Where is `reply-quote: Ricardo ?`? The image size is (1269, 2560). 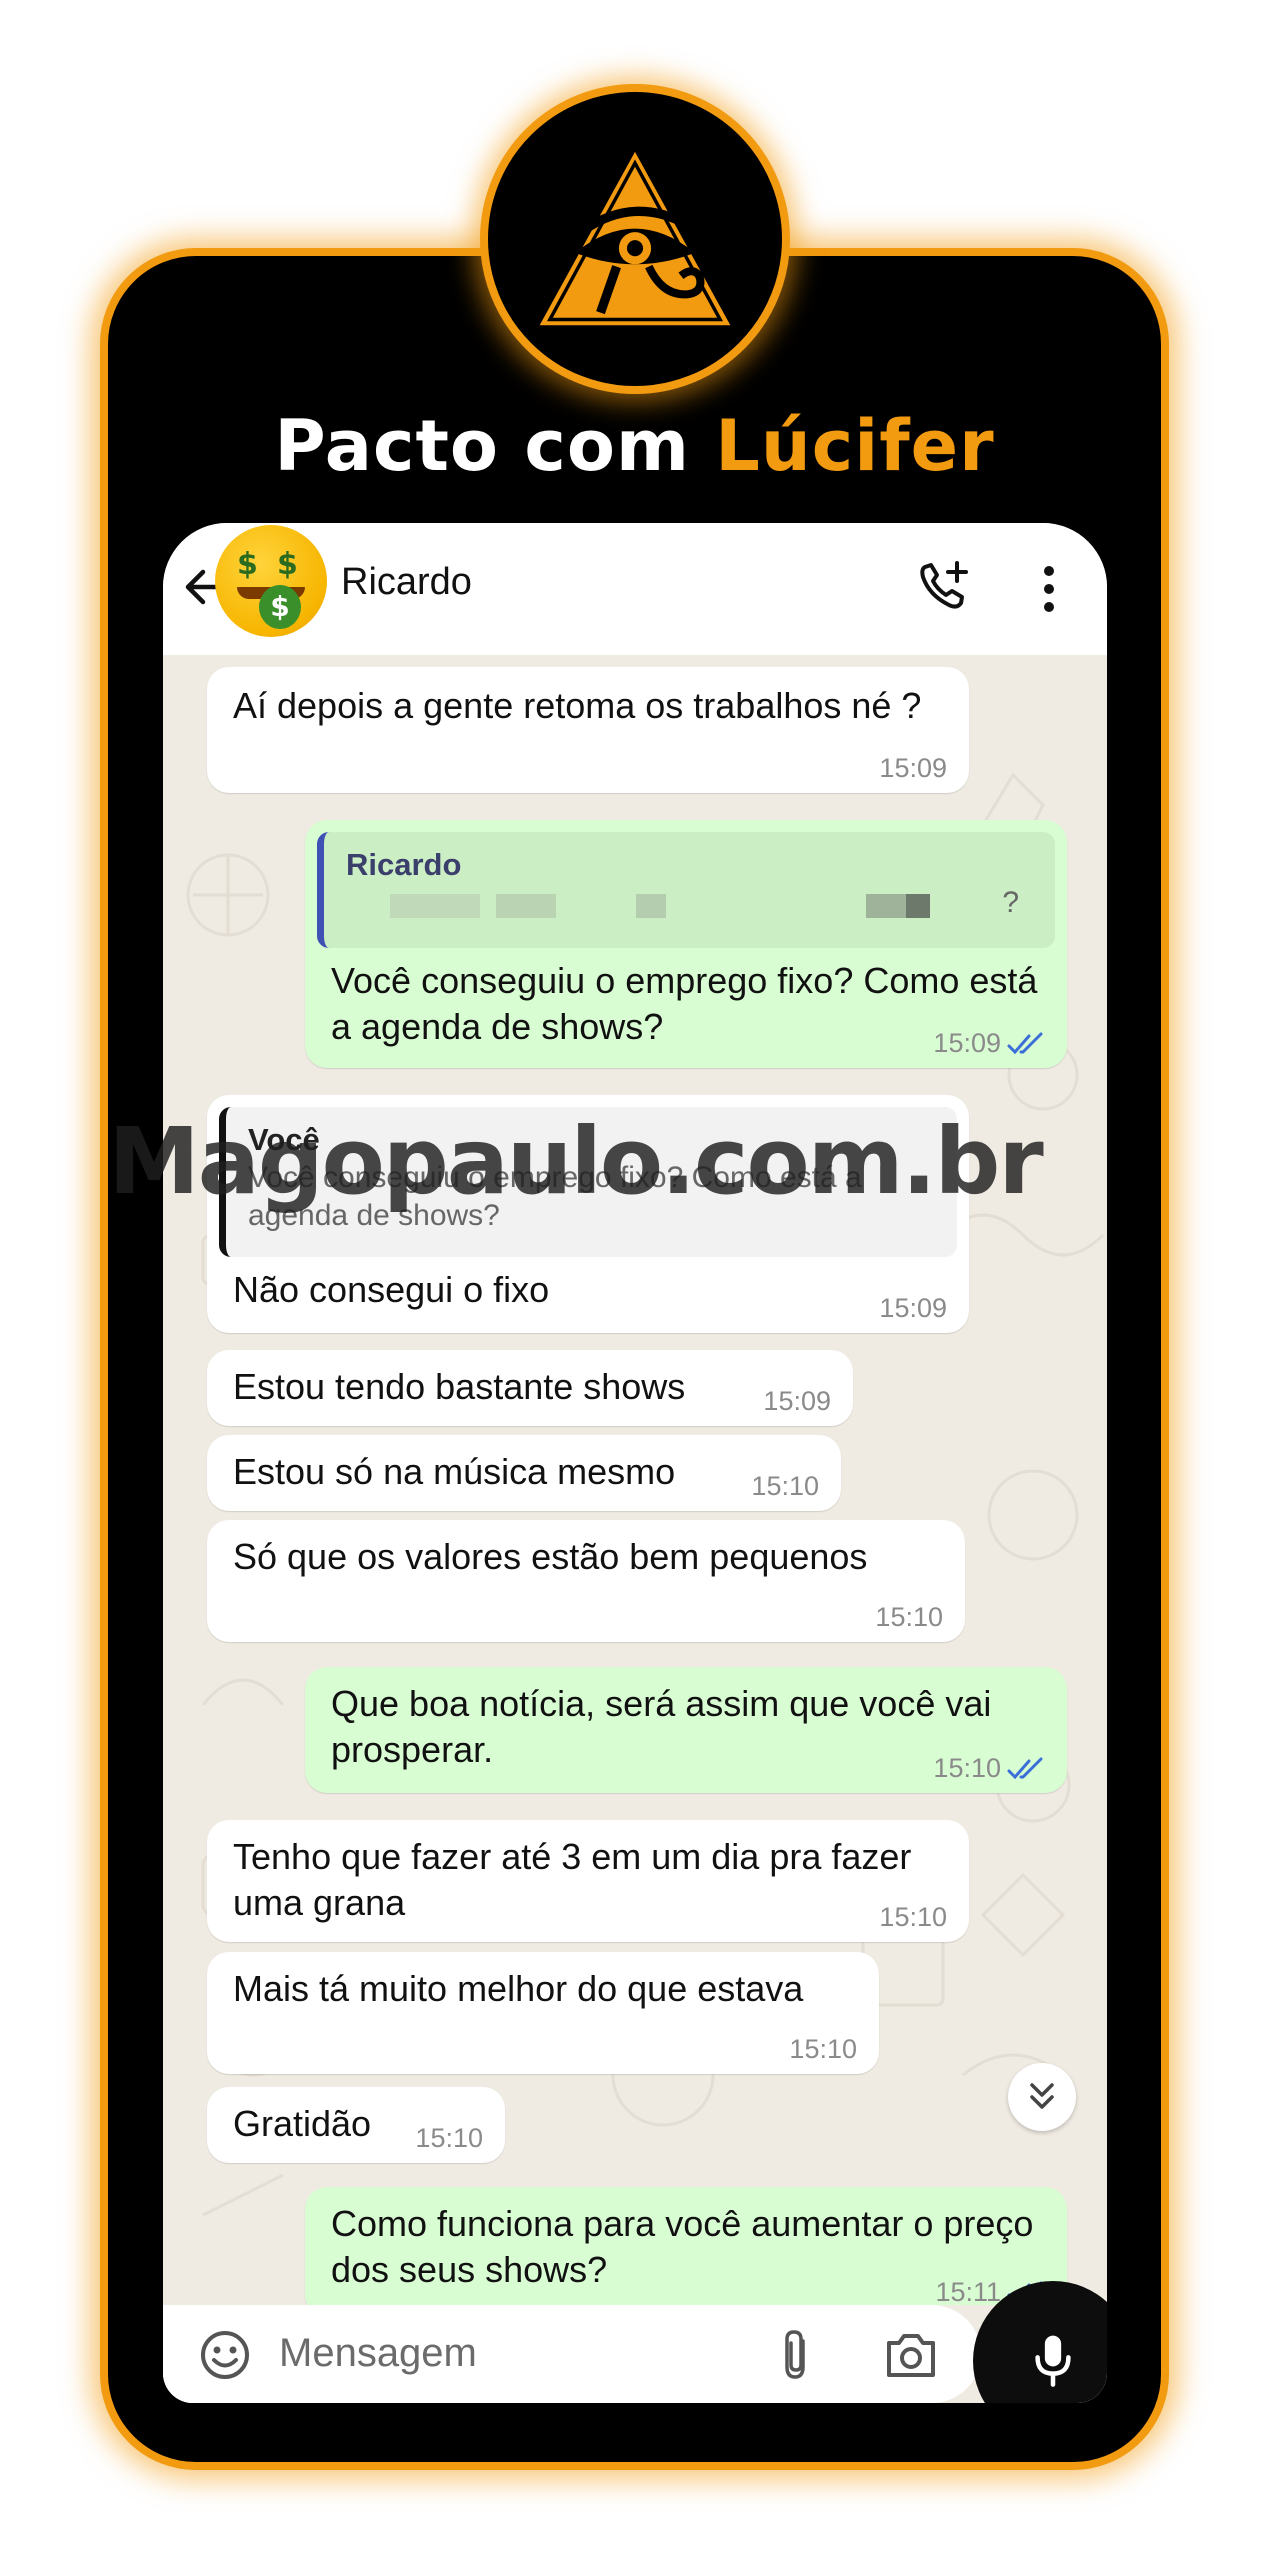 reply-quote: Ricardo ? is located at coordinates (686, 890).